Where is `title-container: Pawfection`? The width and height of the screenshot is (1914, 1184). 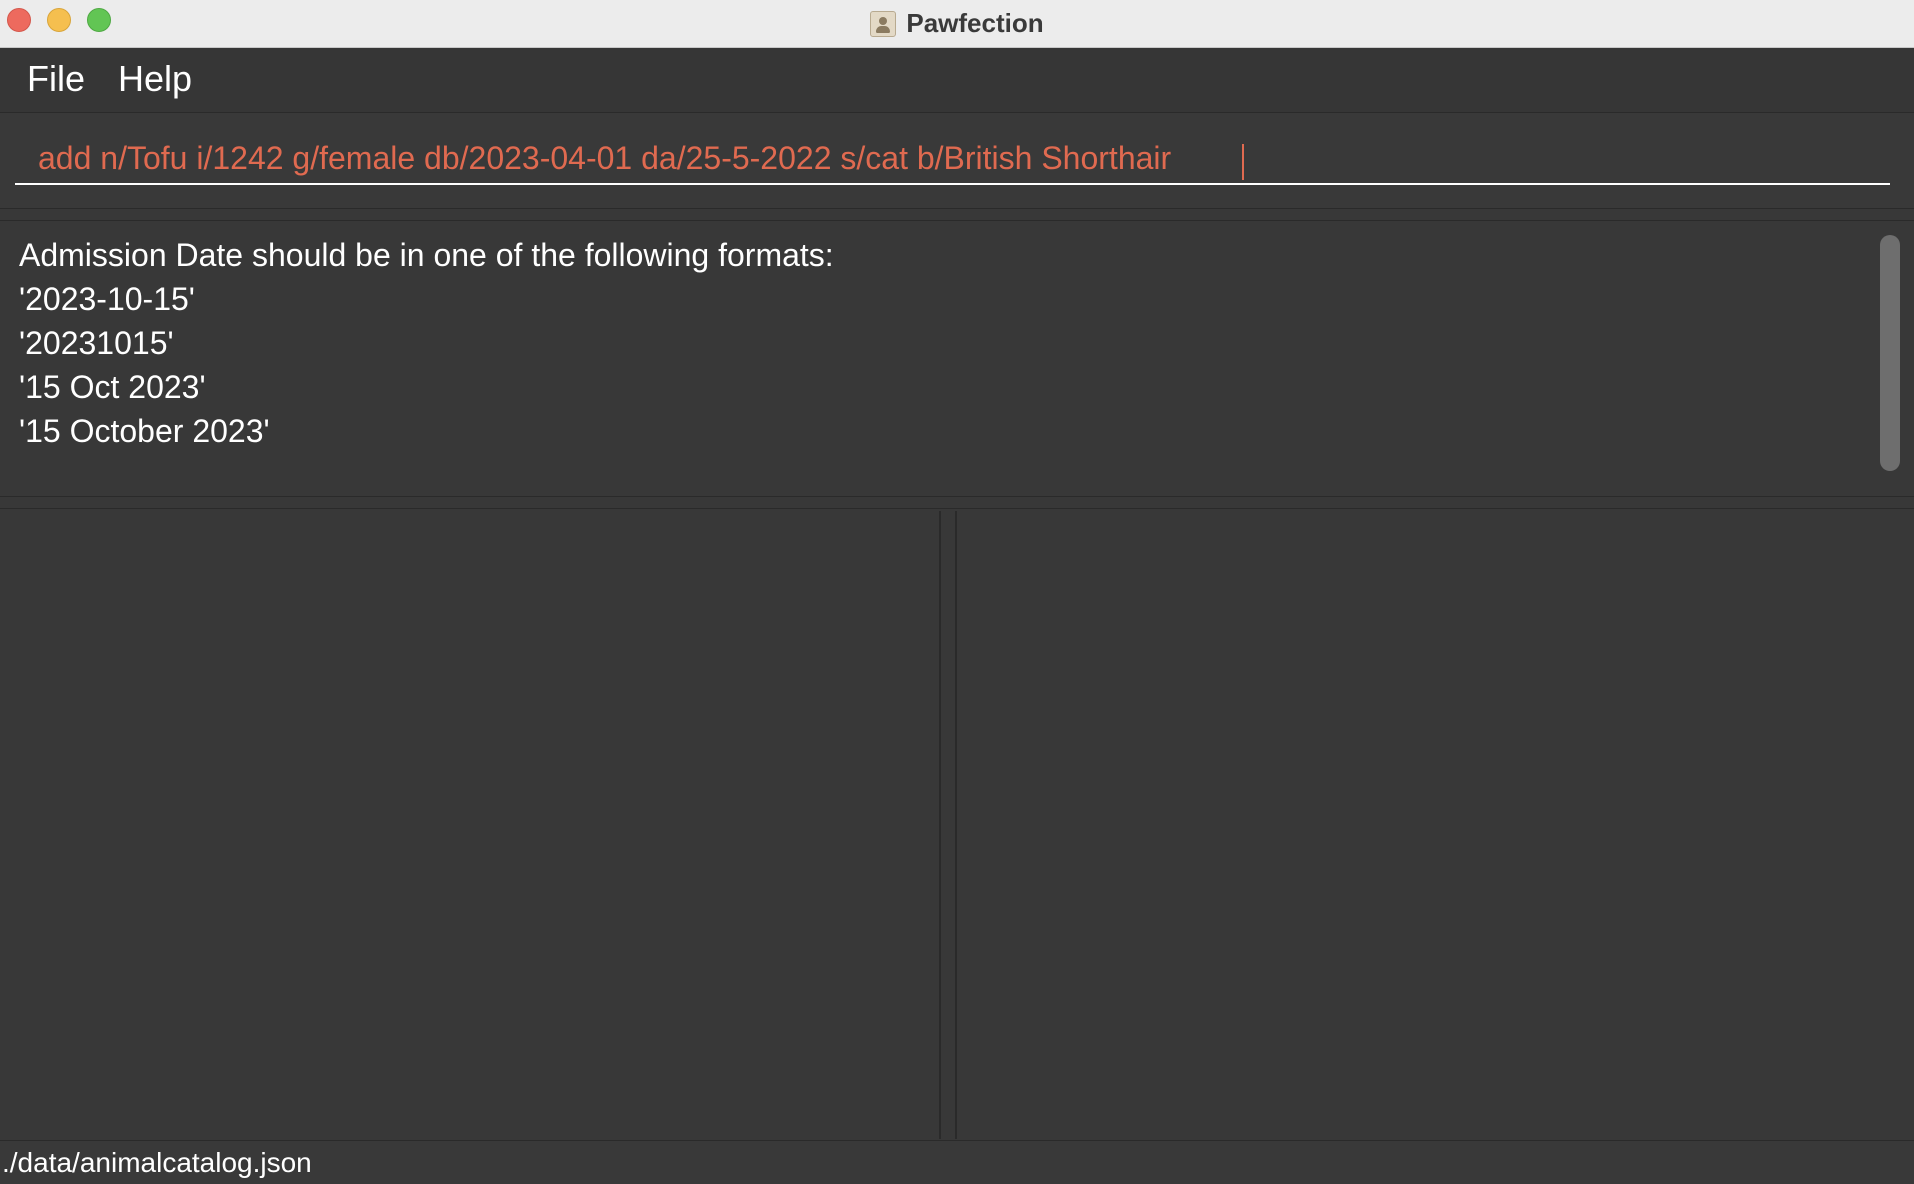 title-container: Pawfection is located at coordinates (957, 23).